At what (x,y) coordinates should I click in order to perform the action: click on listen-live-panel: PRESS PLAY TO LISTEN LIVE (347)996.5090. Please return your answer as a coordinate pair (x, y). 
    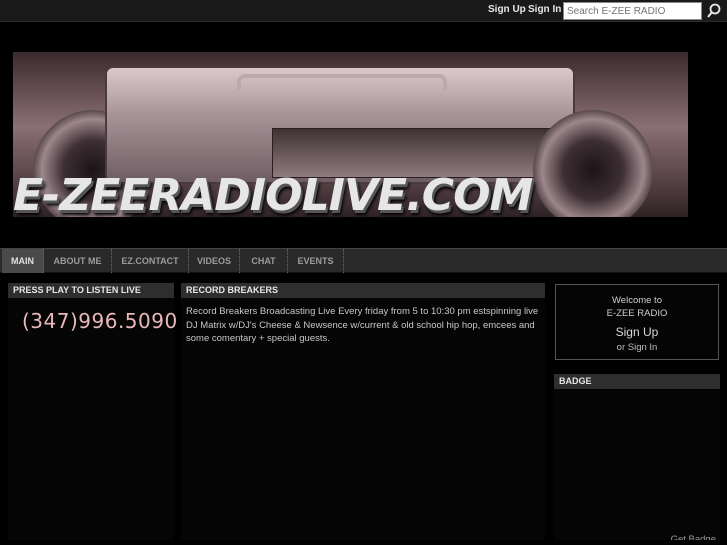
    Looking at the image, I should click on (92, 414).